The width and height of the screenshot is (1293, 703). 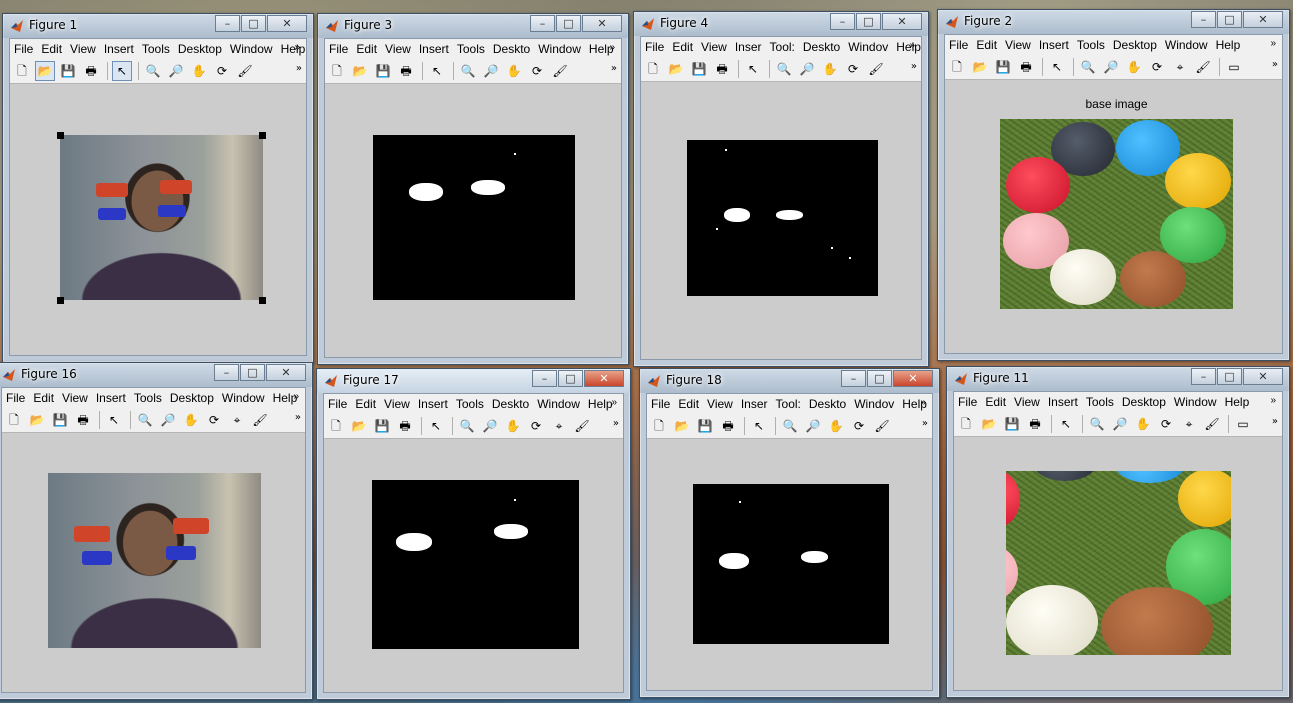 I want to click on menu-desktop: Deskto, so click(x=510, y=404).